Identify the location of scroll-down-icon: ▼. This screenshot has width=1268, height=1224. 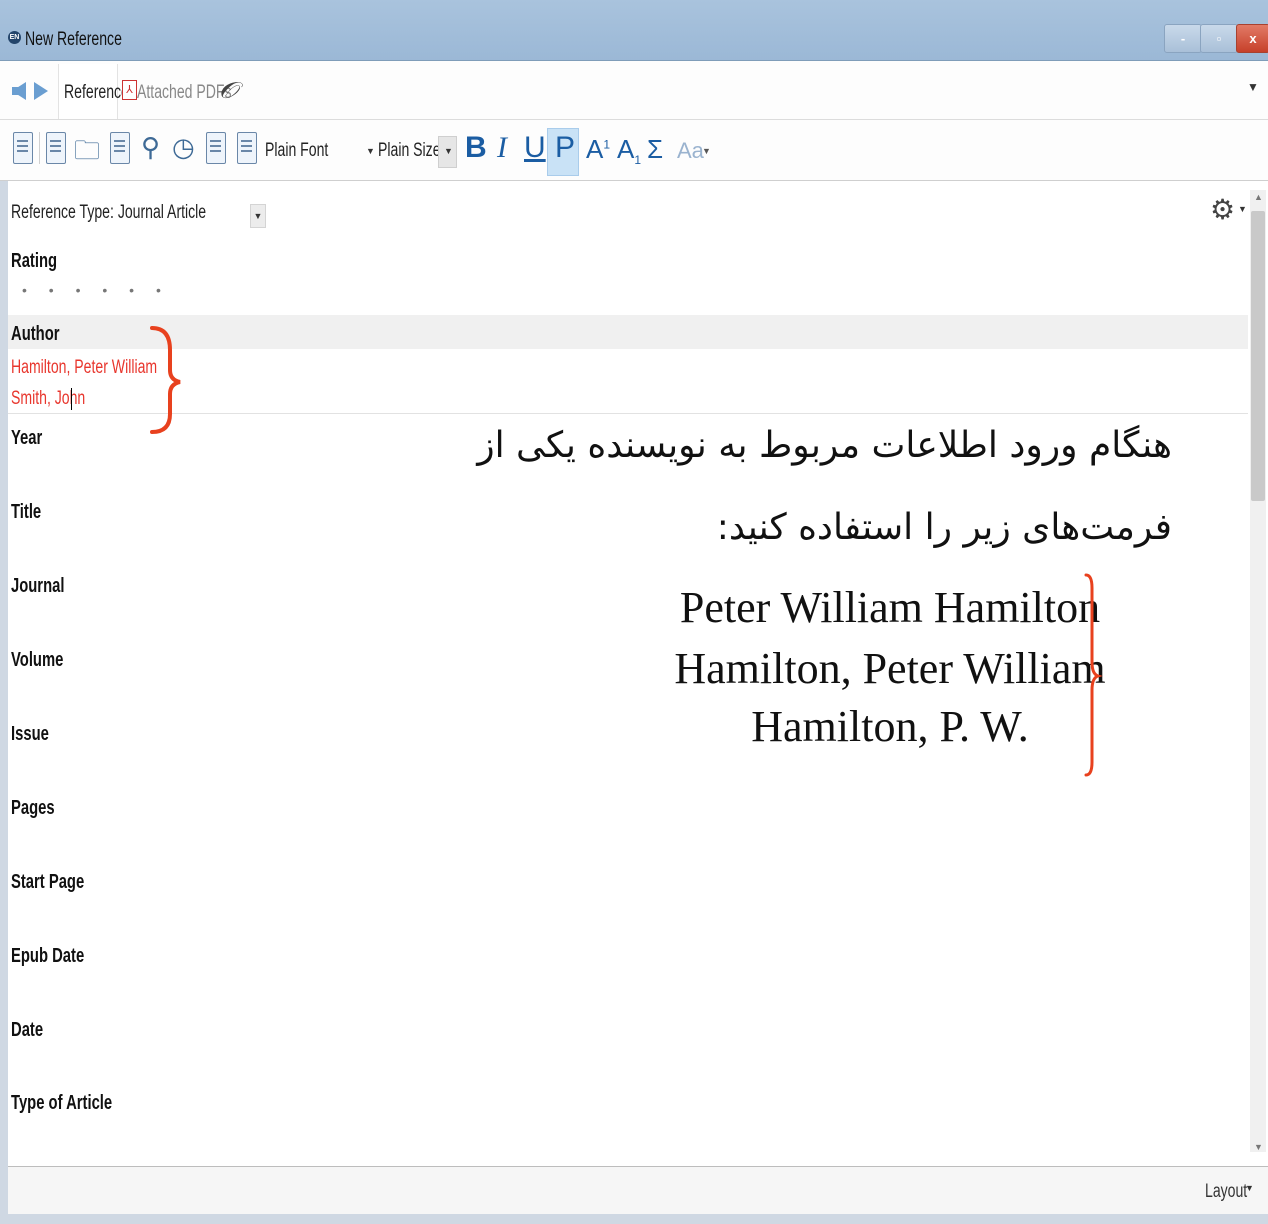
(1258, 1147).